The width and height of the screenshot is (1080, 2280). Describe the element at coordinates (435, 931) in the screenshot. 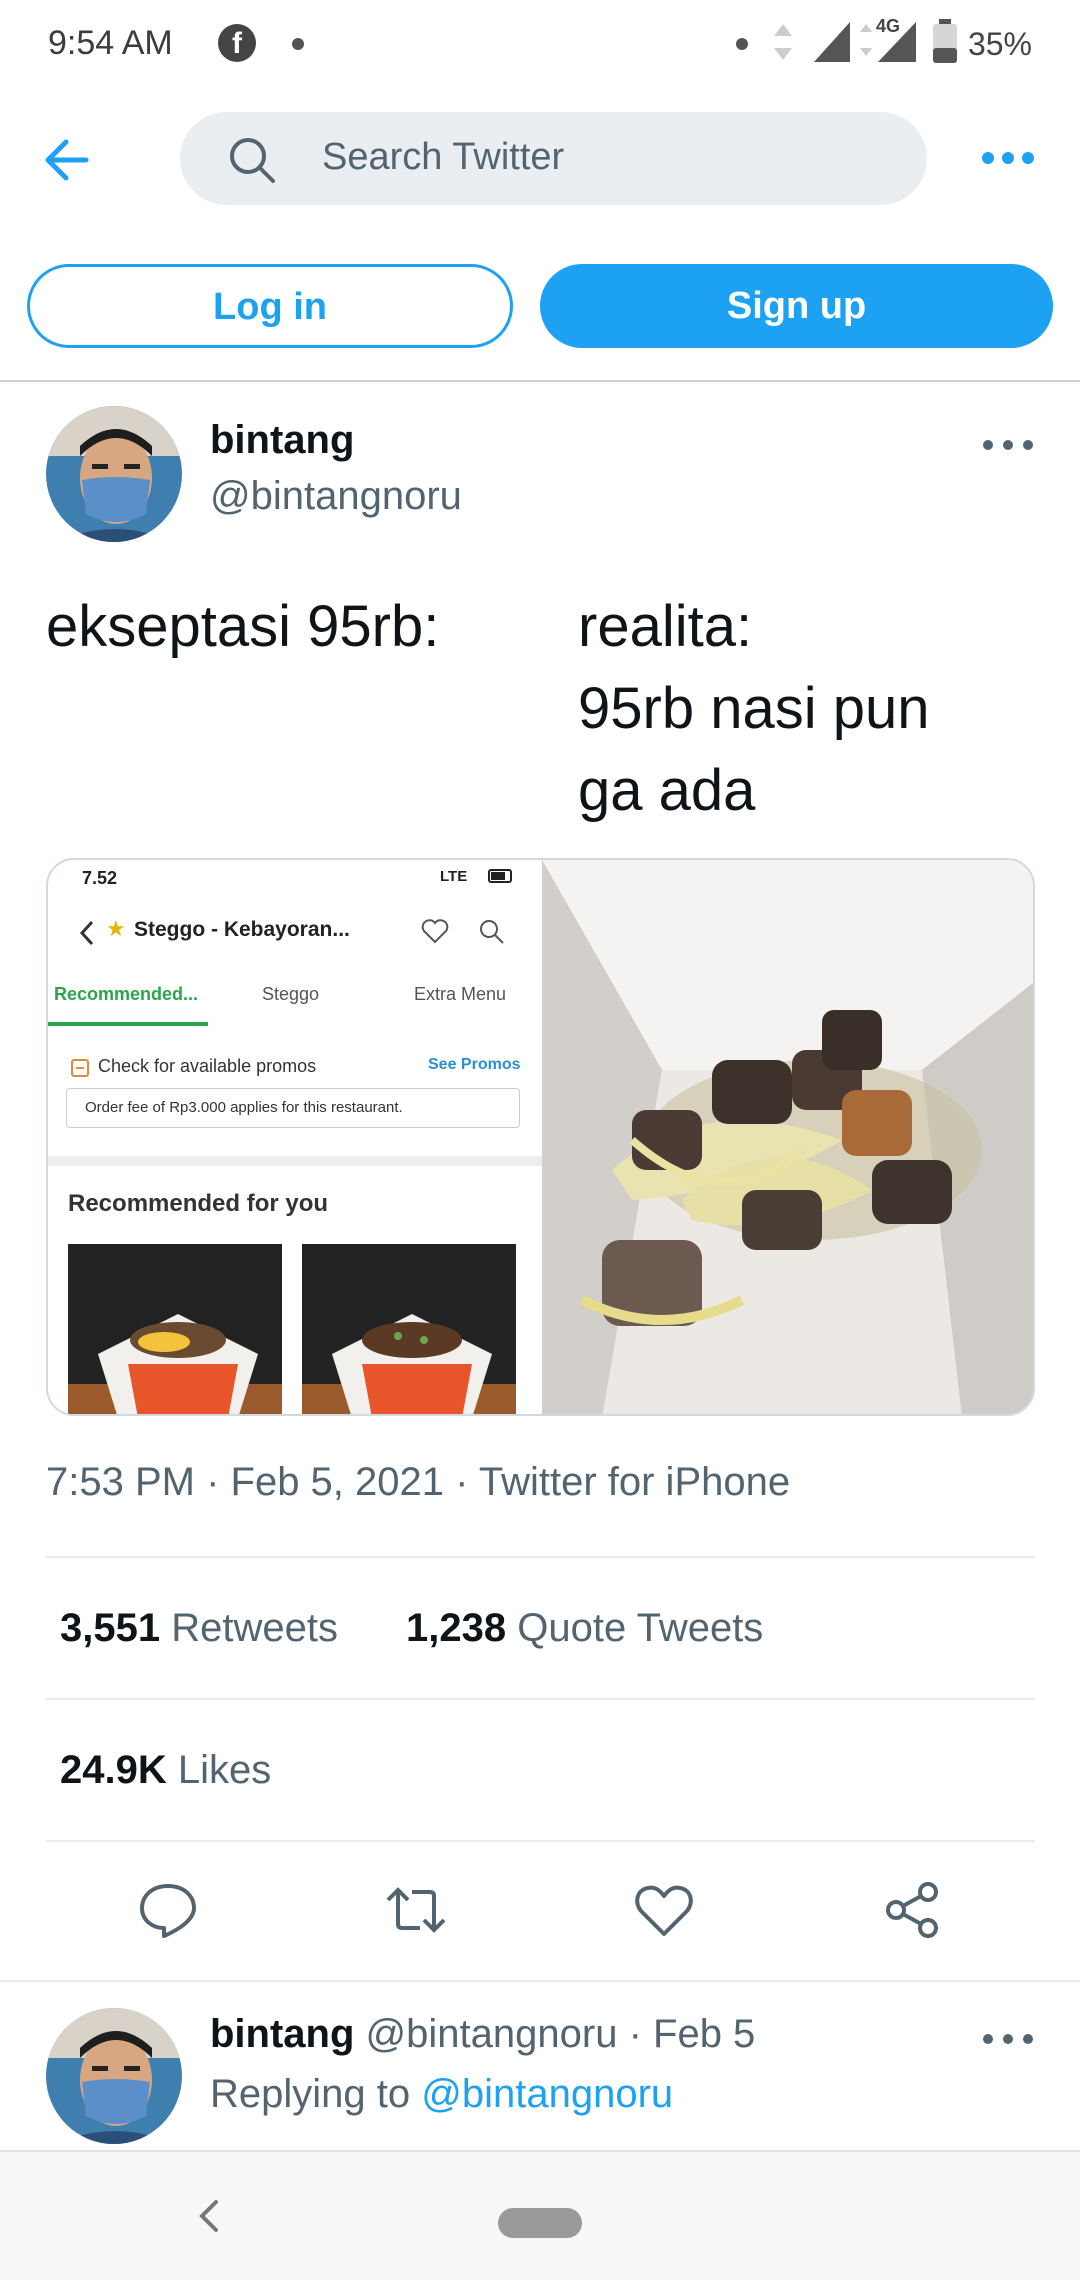

I see `screenshot-heart-icon` at that location.